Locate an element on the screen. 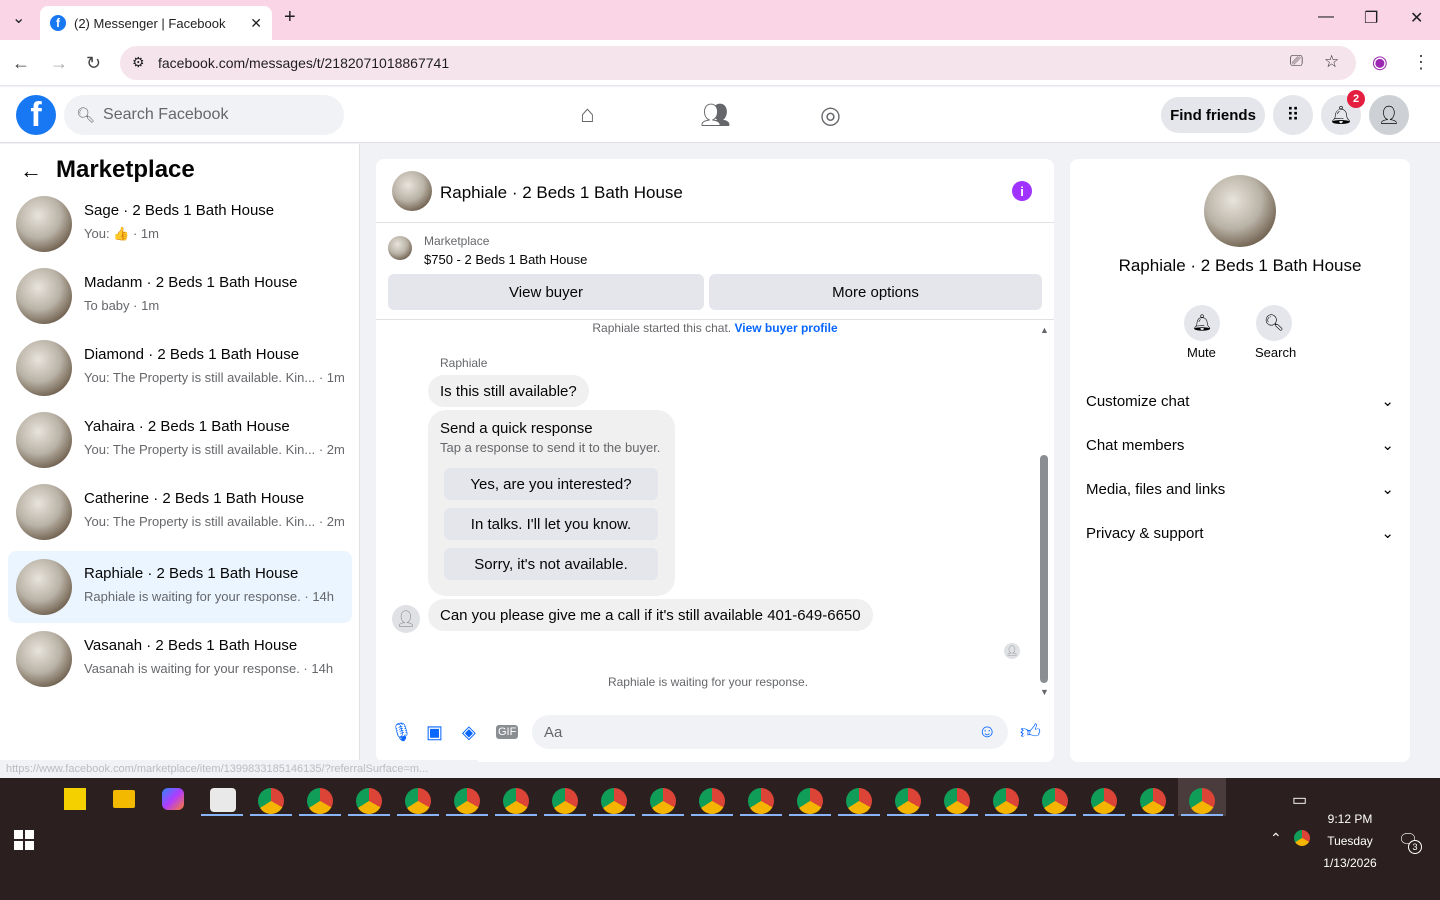  system-clock: 9:12 PM Tuesday 1/13/2026 is located at coordinates (1350, 841).